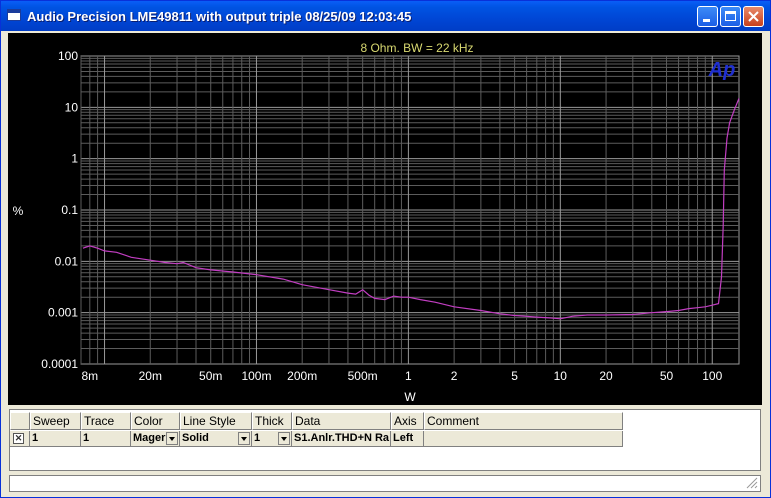 This screenshot has height=498, width=771. What do you see at coordinates (256, 376) in the screenshot?
I see `x-tick-label: 100m` at bounding box center [256, 376].